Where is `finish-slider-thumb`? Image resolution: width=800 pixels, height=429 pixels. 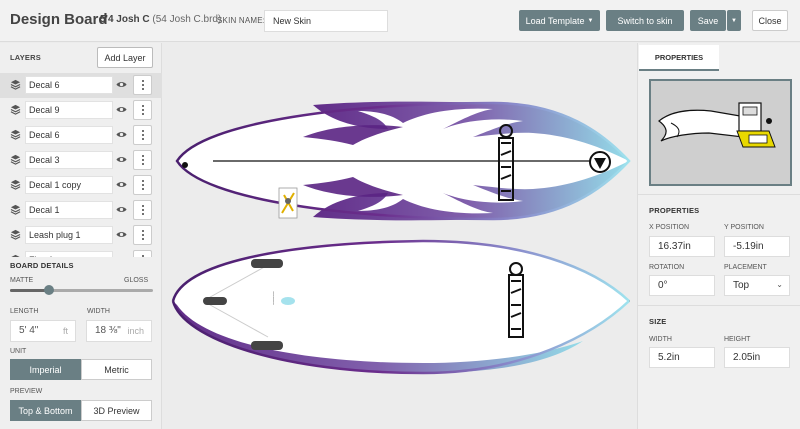 finish-slider-thumb is located at coordinates (48, 290).